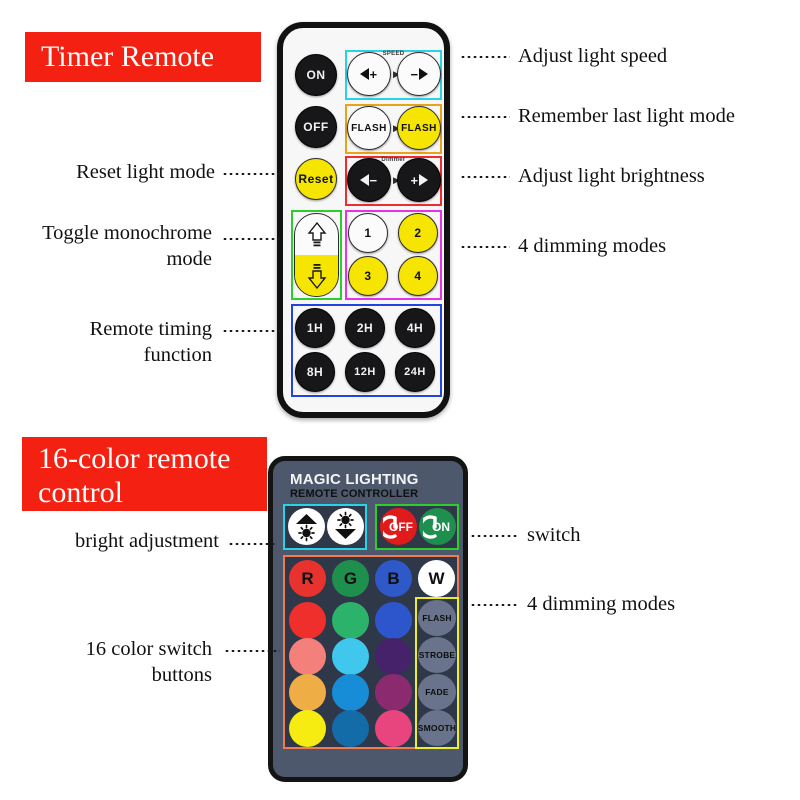 This screenshot has height=800, width=800. Describe the element at coordinates (252, 331) in the screenshot. I see `leader-line-timing` at that location.